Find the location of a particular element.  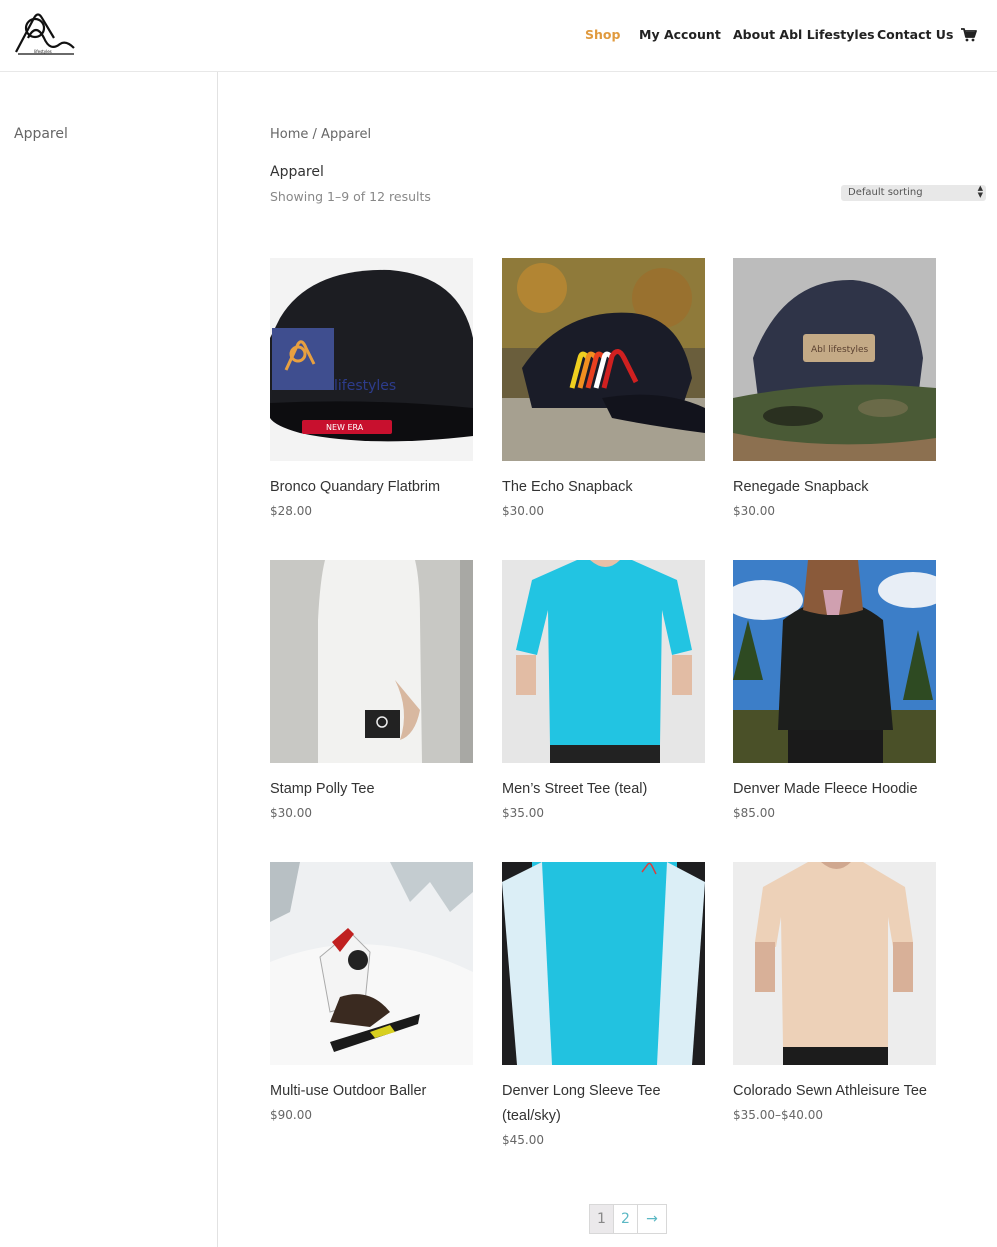

sidebar-item-apparel: Apparel is located at coordinates (41, 134).